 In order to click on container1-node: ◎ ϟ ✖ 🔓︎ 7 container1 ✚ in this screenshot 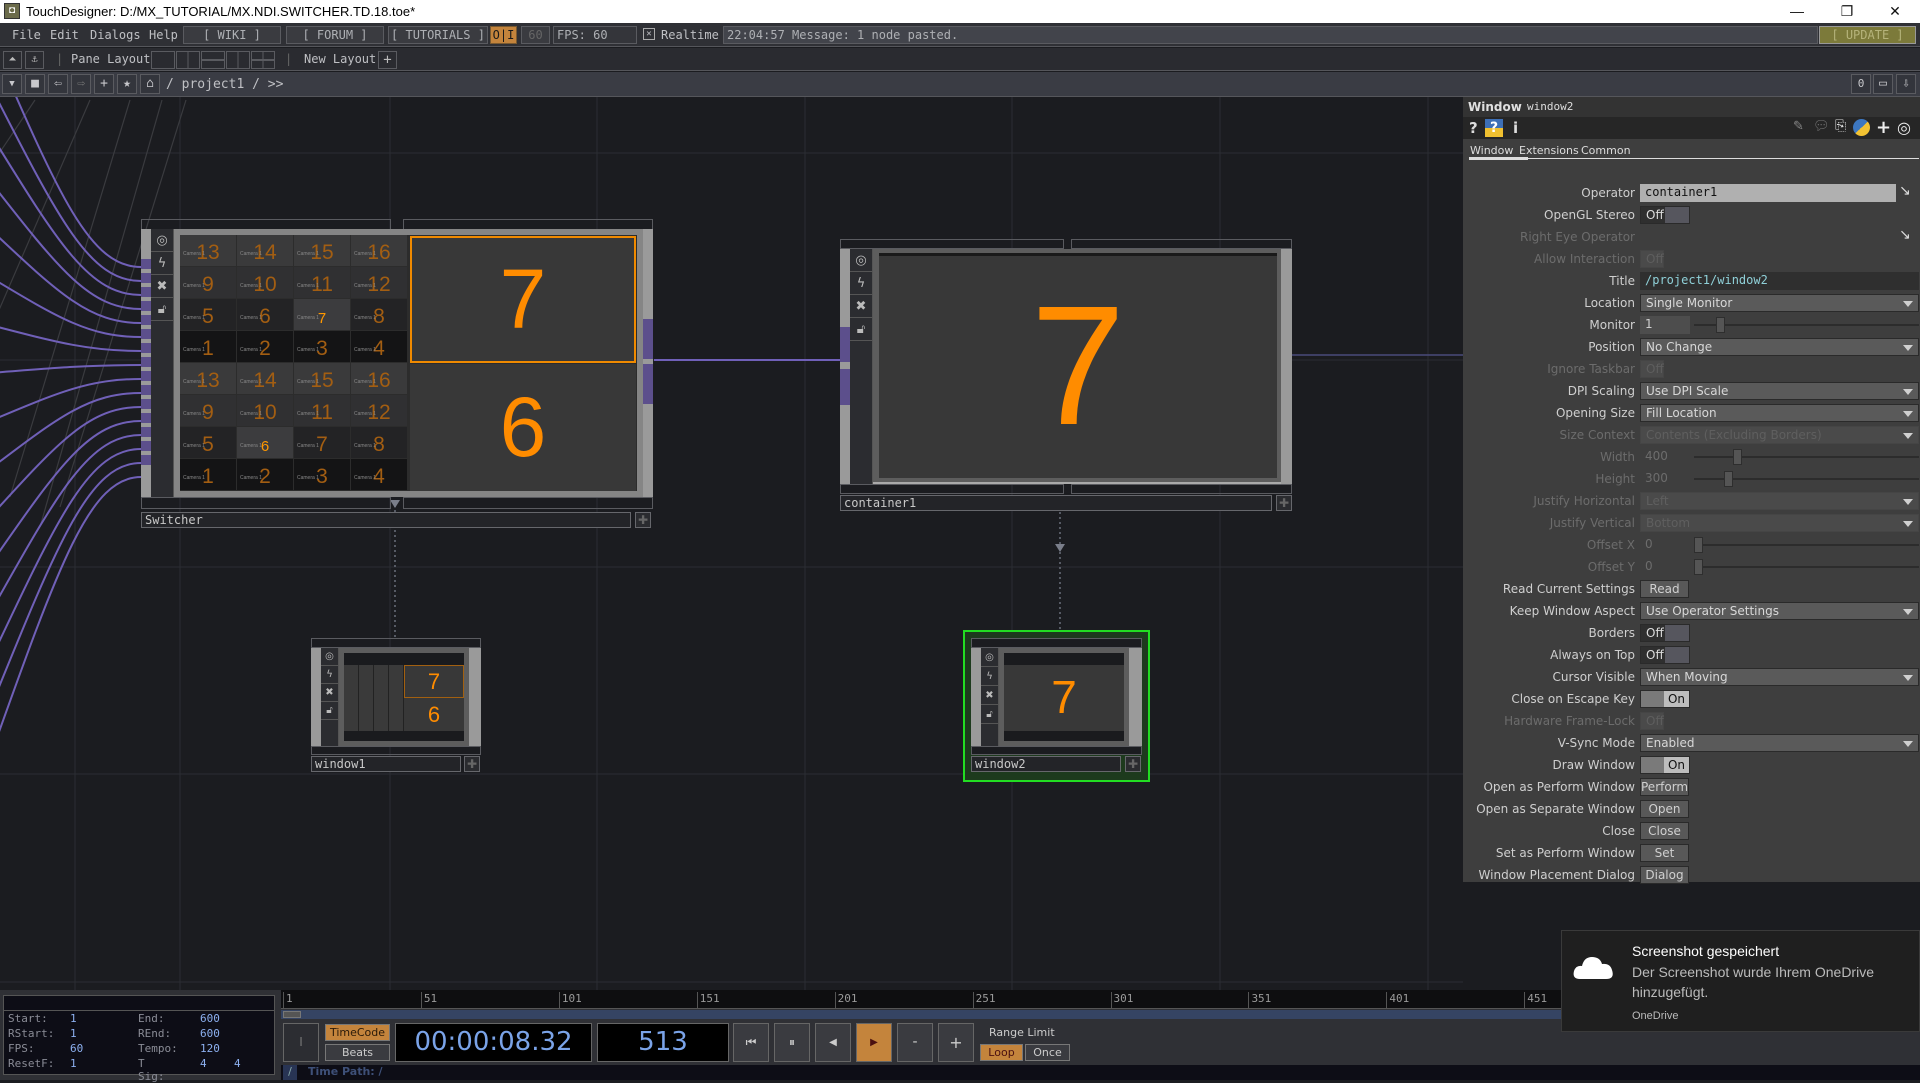, I will do `click(1066, 375)`.